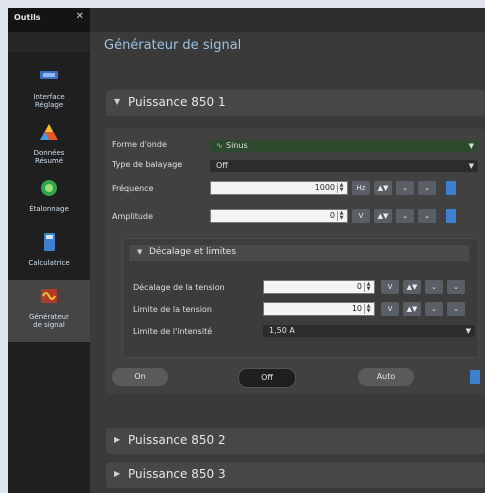  I want to click on frequency-value: 1000, so click(324, 187).